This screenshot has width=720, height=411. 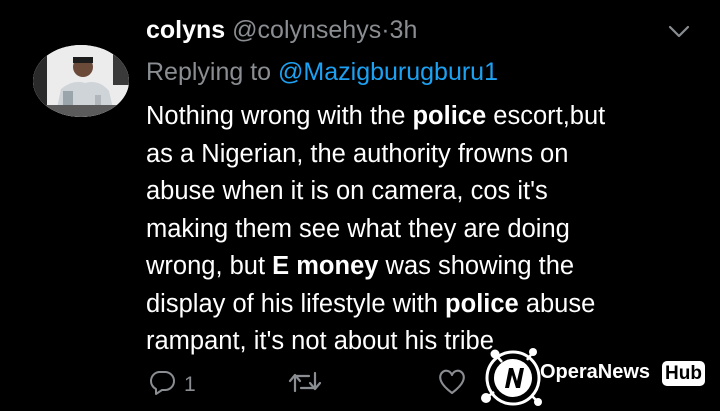 I want to click on author-name: colyns, so click(x=185, y=30).